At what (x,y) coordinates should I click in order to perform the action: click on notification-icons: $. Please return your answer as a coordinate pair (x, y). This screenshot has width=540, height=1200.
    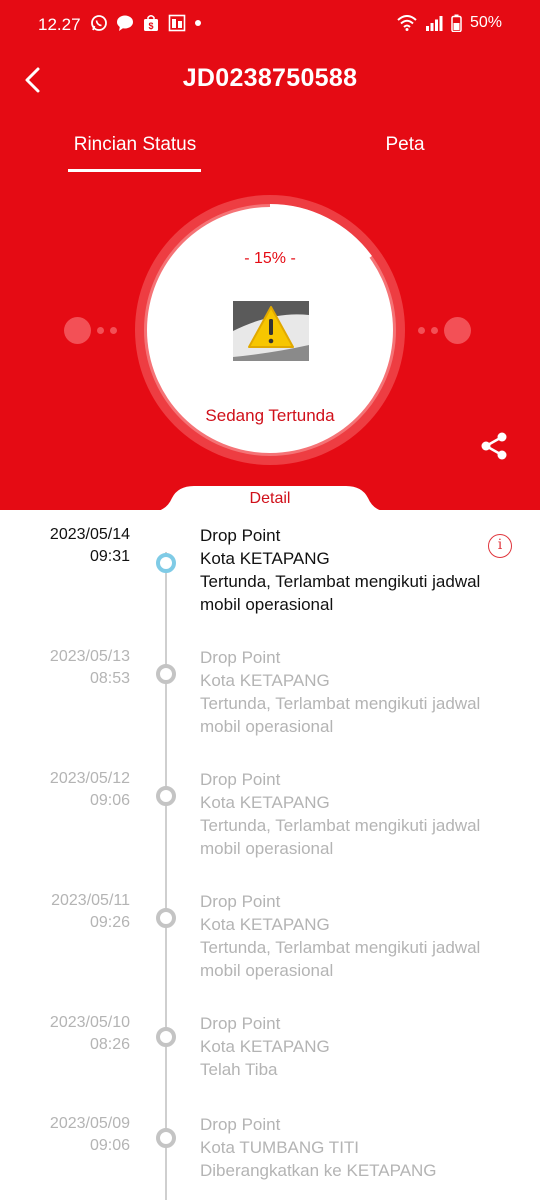
    Looking at the image, I should click on (146, 23).